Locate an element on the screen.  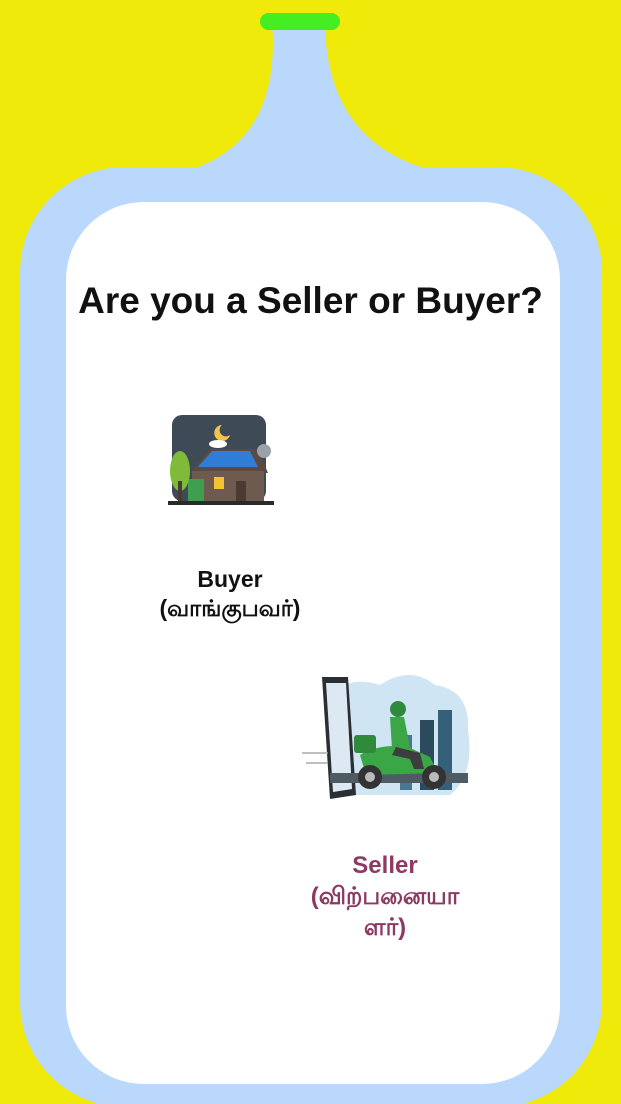
buyer-option: Buyer (வாங்குபவர்) is located at coordinates (230, 520).